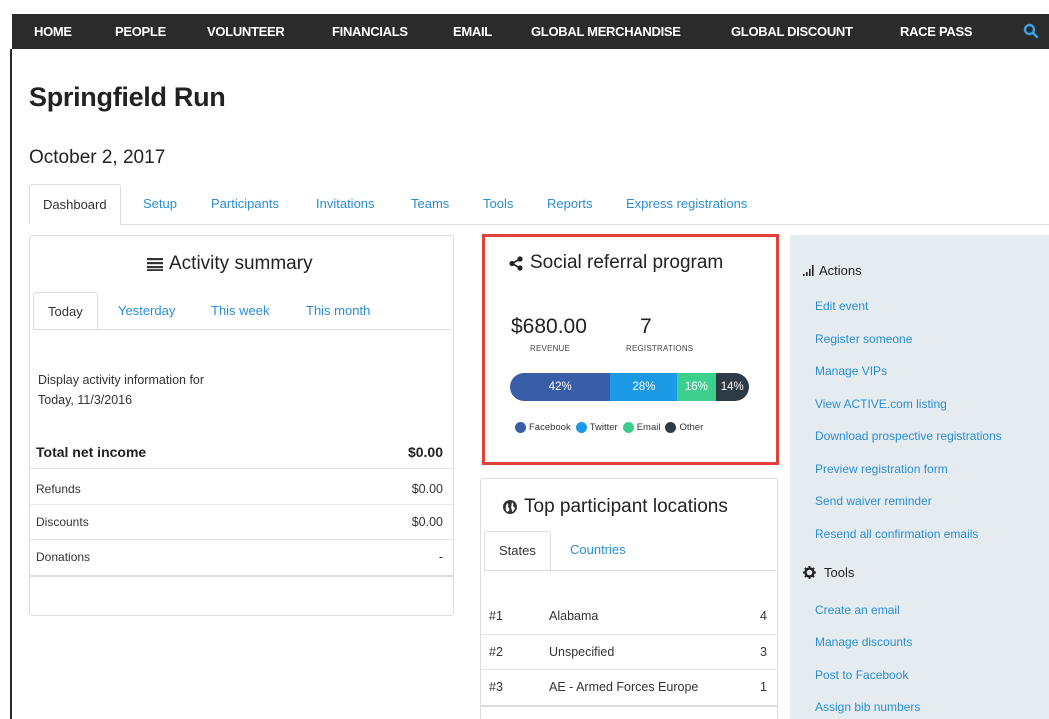  I want to click on legend-item-other: Other, so click(684, 427).